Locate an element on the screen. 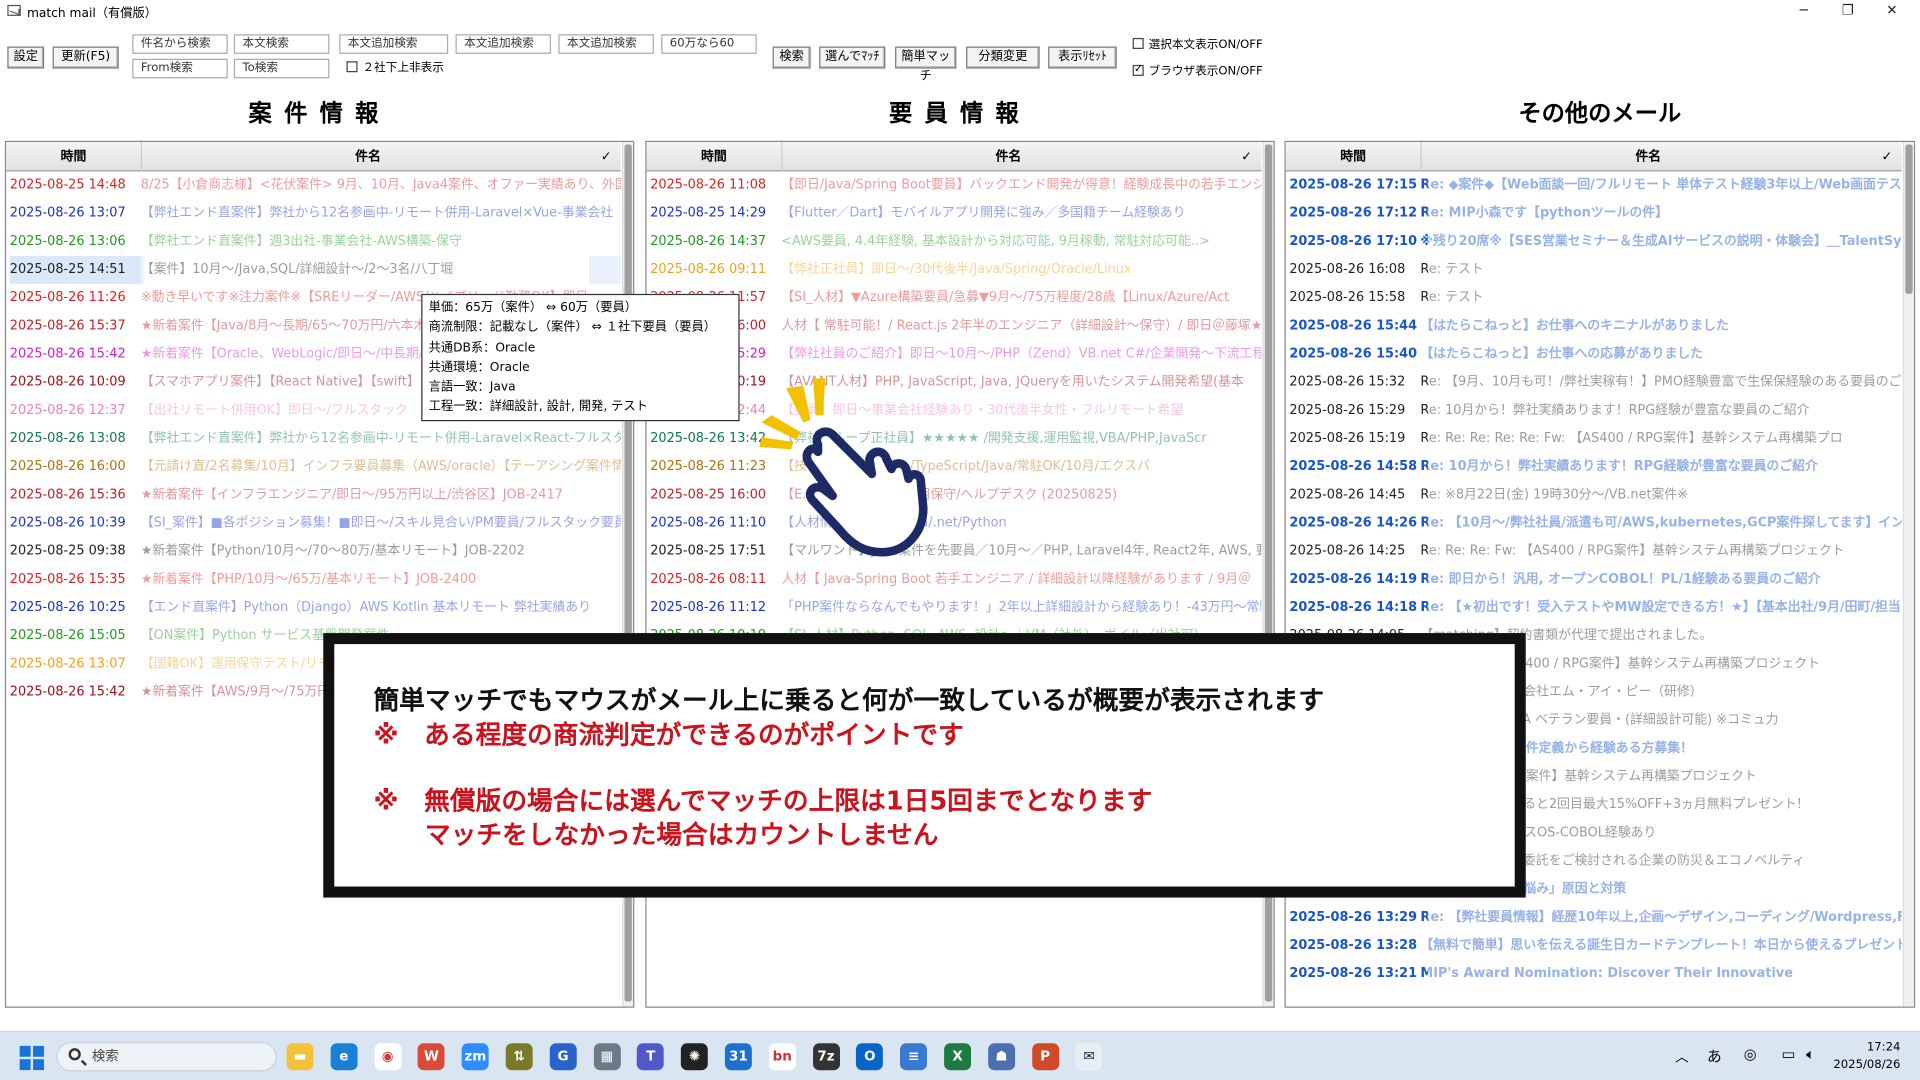 This screenshot has width=1920, height=1080. mail-time: 2025-08-26 15:32 is located at coordinates (1347, 382).